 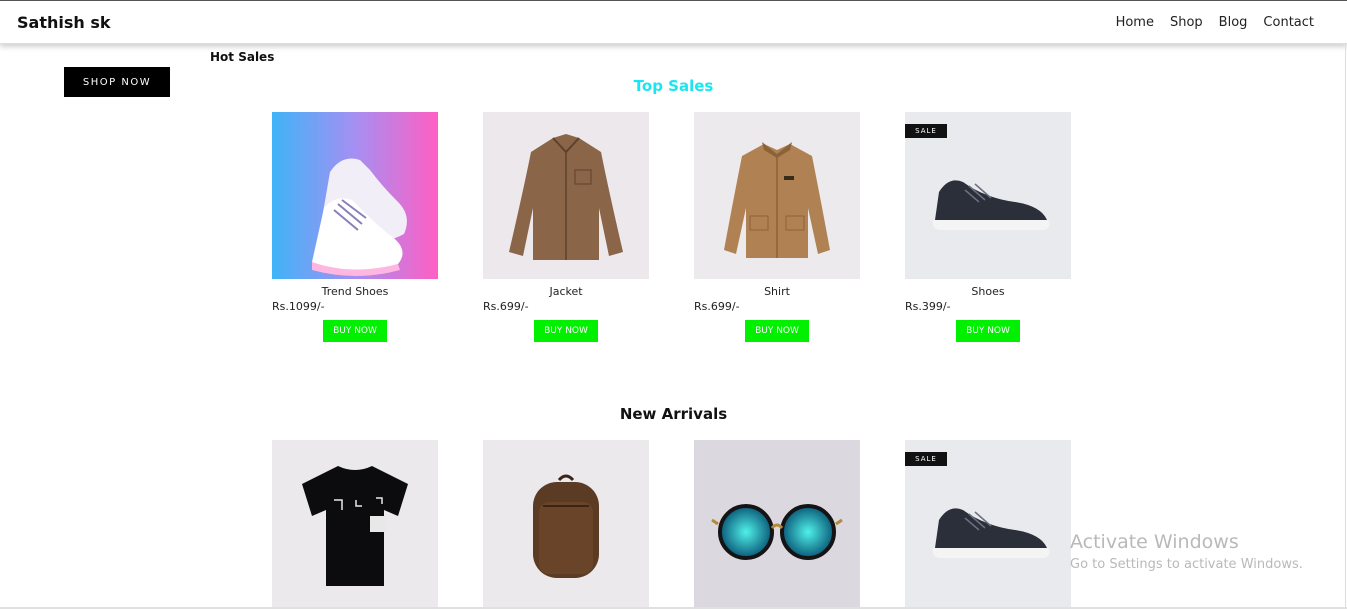 What do you see at coordinates (1186, 564) in the screenshot?
I see `activate-windows-subtitle: Go to Settings to activate Windows.` at bounding box center [1186, 564].